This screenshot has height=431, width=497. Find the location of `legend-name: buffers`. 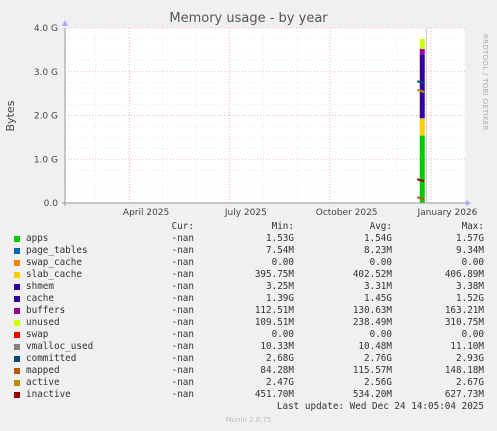

legend-name: buffers is located at coordinates (46, 310).